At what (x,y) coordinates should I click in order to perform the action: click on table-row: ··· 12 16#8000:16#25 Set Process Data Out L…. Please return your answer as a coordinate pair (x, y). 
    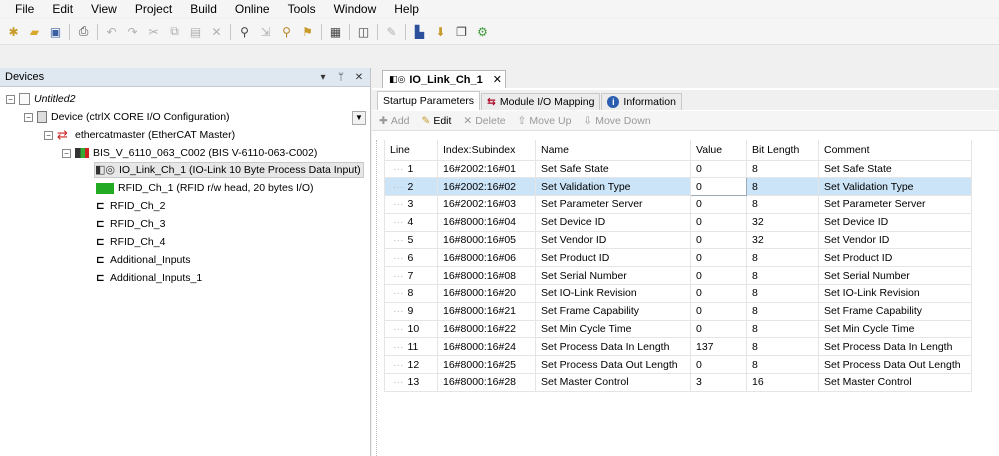
    Looking at the image, I should click on (678, 365).